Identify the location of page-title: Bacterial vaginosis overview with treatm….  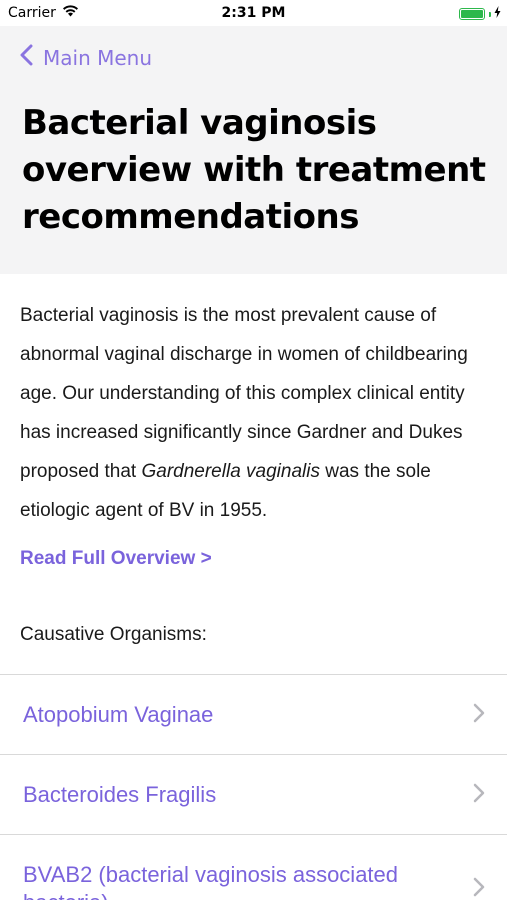
(254, 170).